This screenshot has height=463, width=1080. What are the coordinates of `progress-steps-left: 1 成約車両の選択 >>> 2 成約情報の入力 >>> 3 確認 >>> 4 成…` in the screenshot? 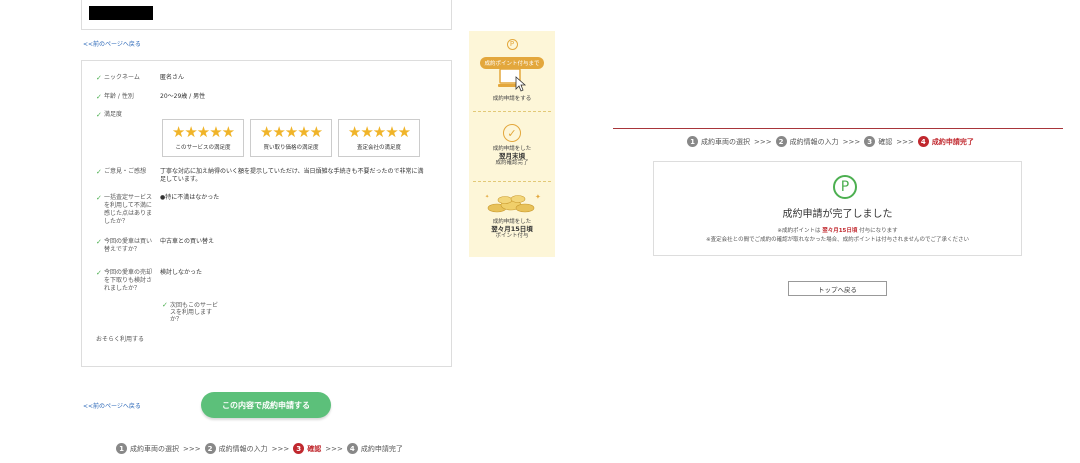 It's located at (259, 448).